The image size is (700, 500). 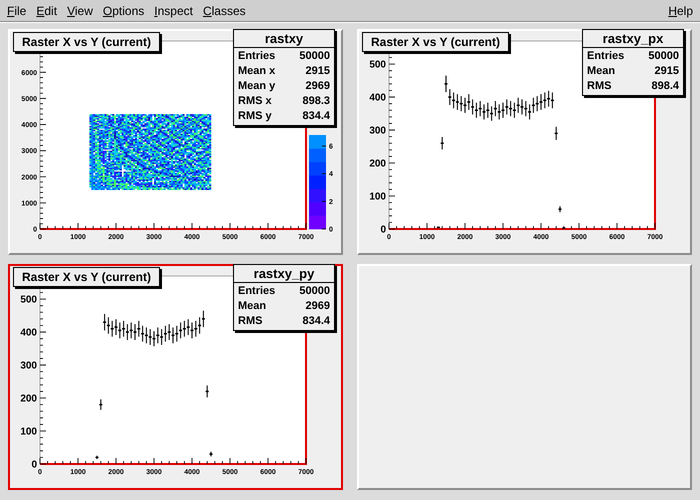 What do you see at coordinates (633, 39) in the screenshot?
I see `histogram-name: rastxy_px` at bounding box center [633, 39].